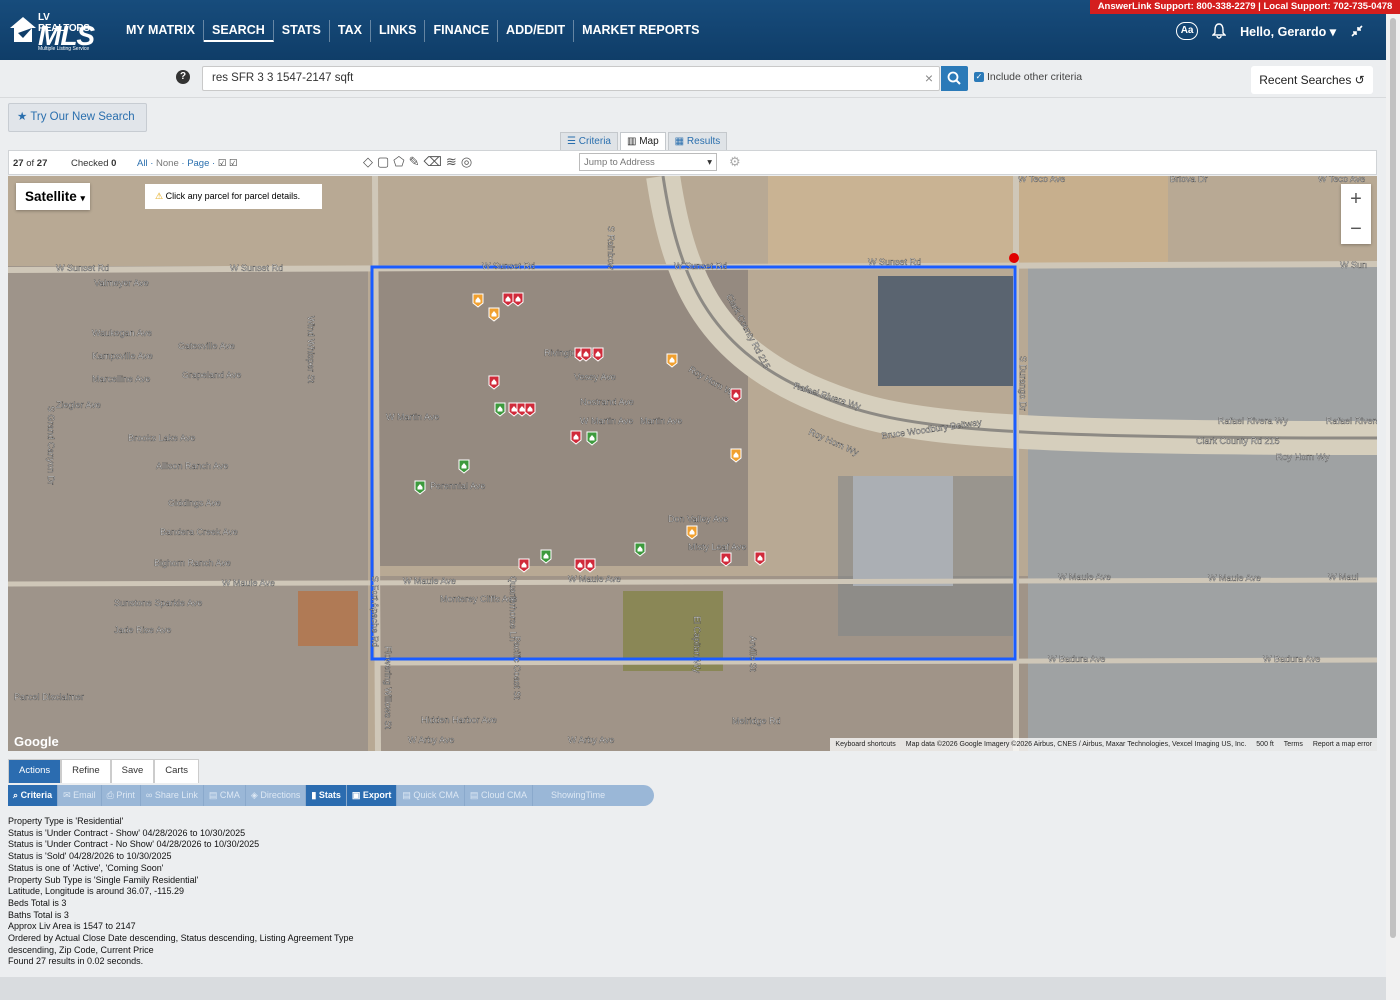  Describe the element at coordinates (648, 162) in the screenshot. I see `jump-to-address-input: Jump to Address ▾` at that location.